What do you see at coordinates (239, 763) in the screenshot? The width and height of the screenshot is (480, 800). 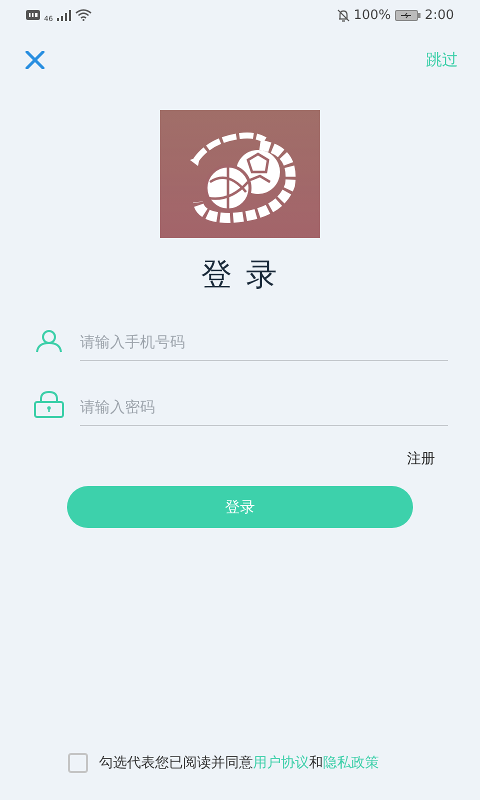 I see `agreement-text: 勾选代表您已阅读并同意用户协议和隐私政策` at bounding box center [239, 763].